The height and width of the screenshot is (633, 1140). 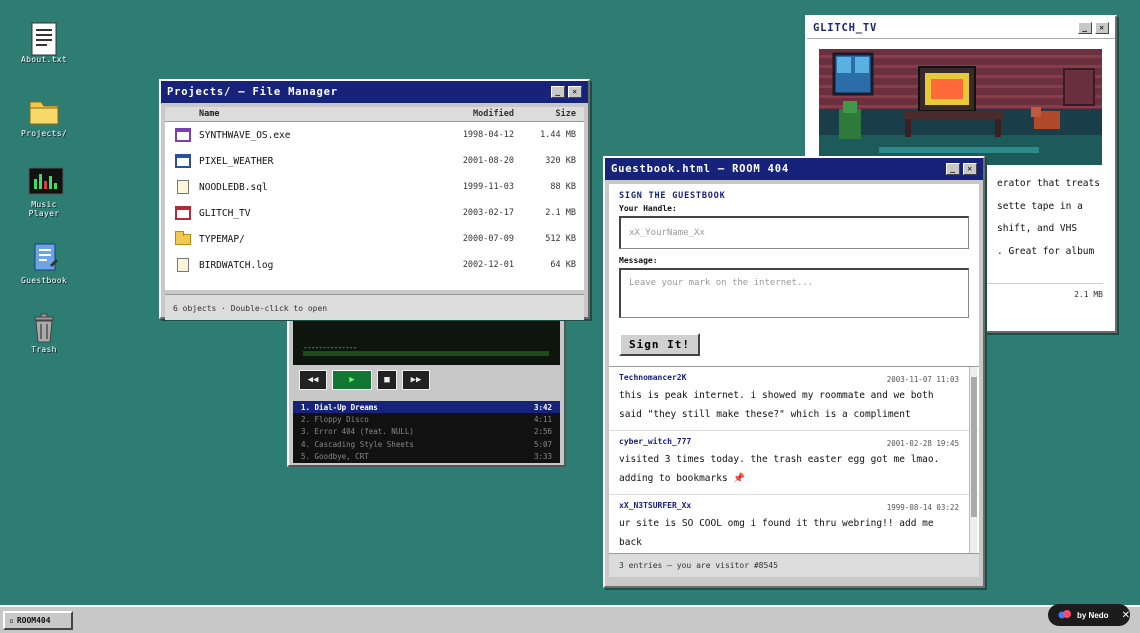 I want to click on playlist-item: 3. Error 404 (feat. NULL) 2:56, so click(x=426, y=432).